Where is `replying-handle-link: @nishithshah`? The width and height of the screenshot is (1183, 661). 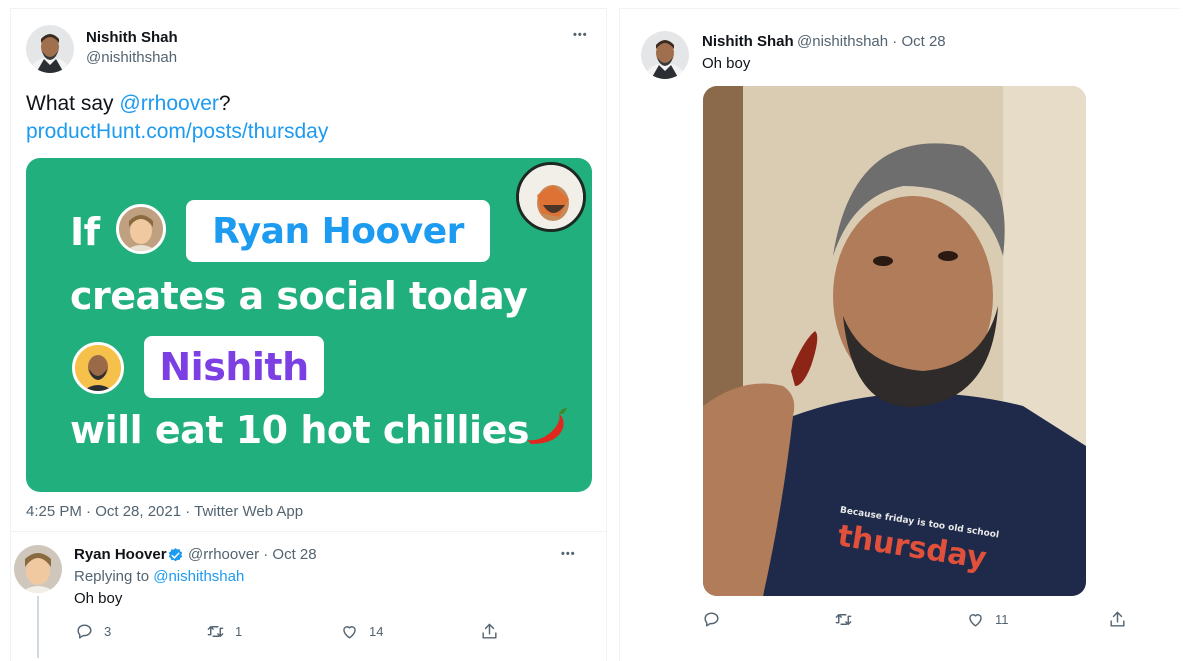
replying-handle-link: @nishithshah is located at coordinates (198, 576).